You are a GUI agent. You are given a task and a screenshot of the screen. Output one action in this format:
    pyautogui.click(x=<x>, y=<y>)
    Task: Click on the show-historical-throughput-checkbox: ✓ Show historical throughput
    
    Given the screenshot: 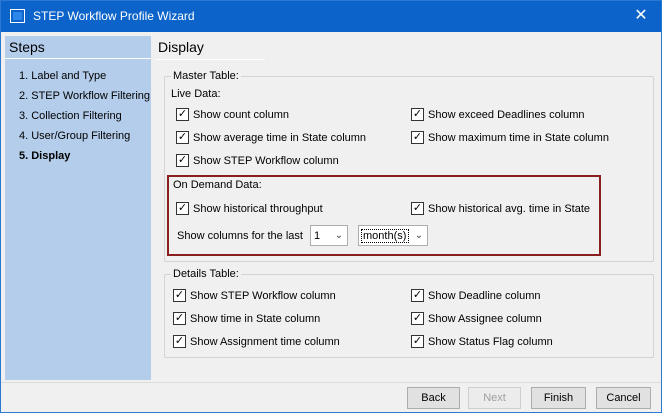 What is the action you would take?
    pyautogui.click(x=249, y=208)
    